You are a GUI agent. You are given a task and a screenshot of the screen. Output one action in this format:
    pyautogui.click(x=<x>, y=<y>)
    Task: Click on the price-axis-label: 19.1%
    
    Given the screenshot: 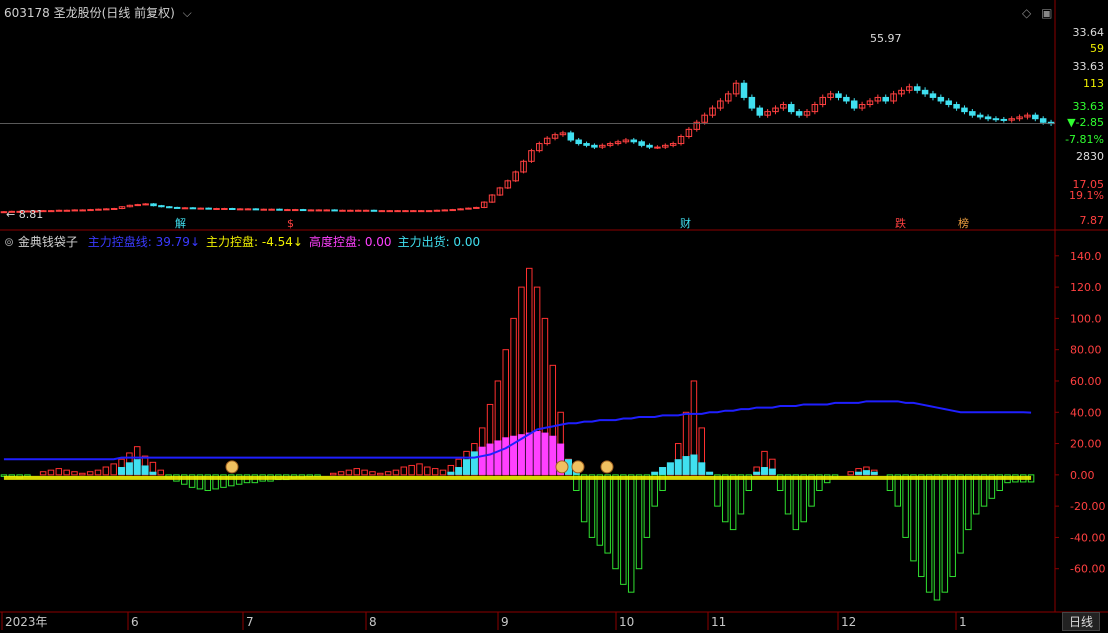 What is the action you would take?
    pyautogui.click(x=1086, y=195)
    